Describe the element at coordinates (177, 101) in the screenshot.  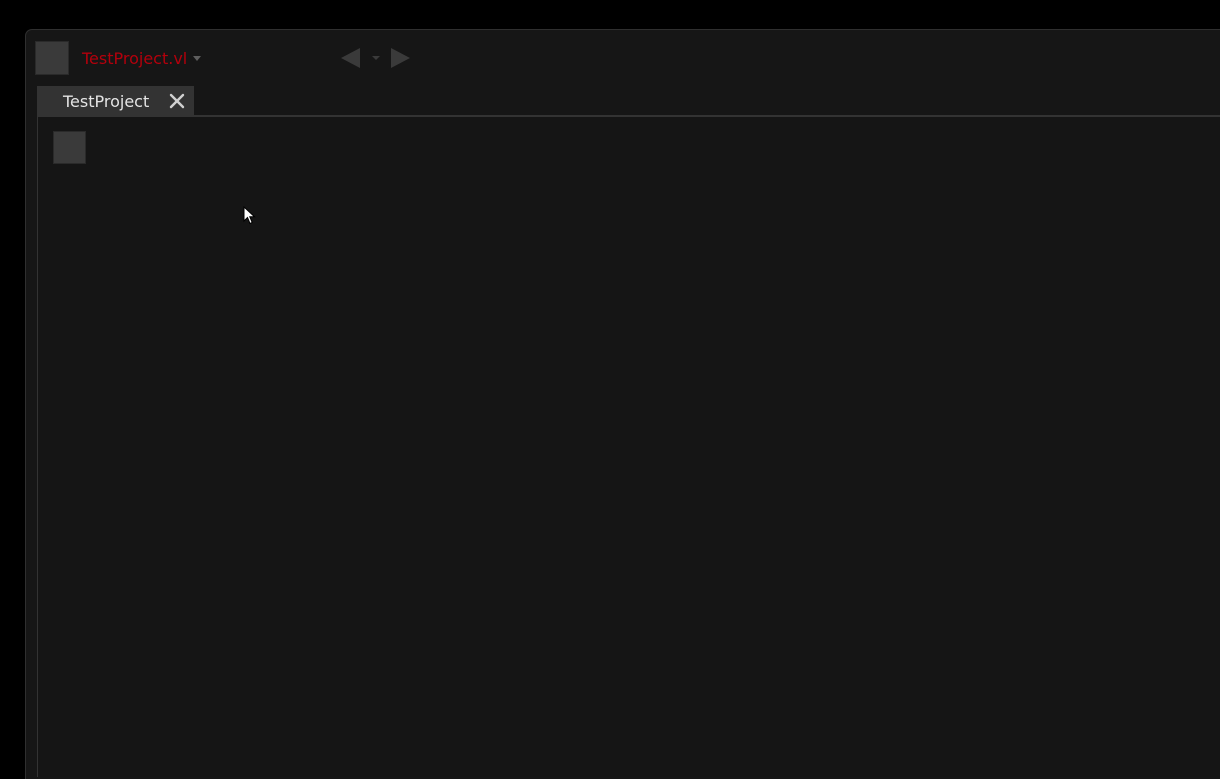
I see `close-icon` at that location.